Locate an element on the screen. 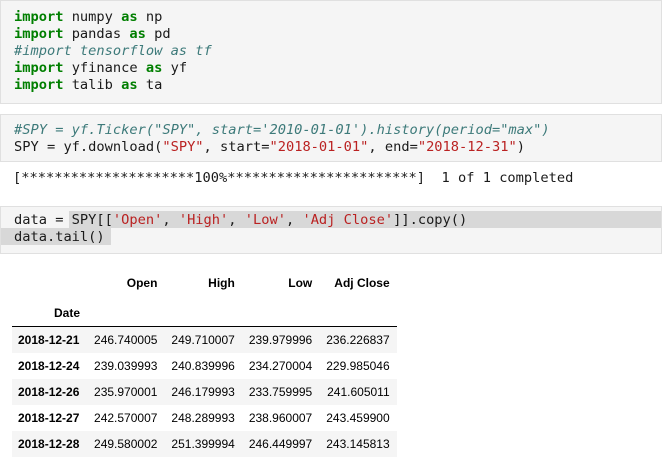  code-line: import yfinance as yf is located at coordinates (113, 68).